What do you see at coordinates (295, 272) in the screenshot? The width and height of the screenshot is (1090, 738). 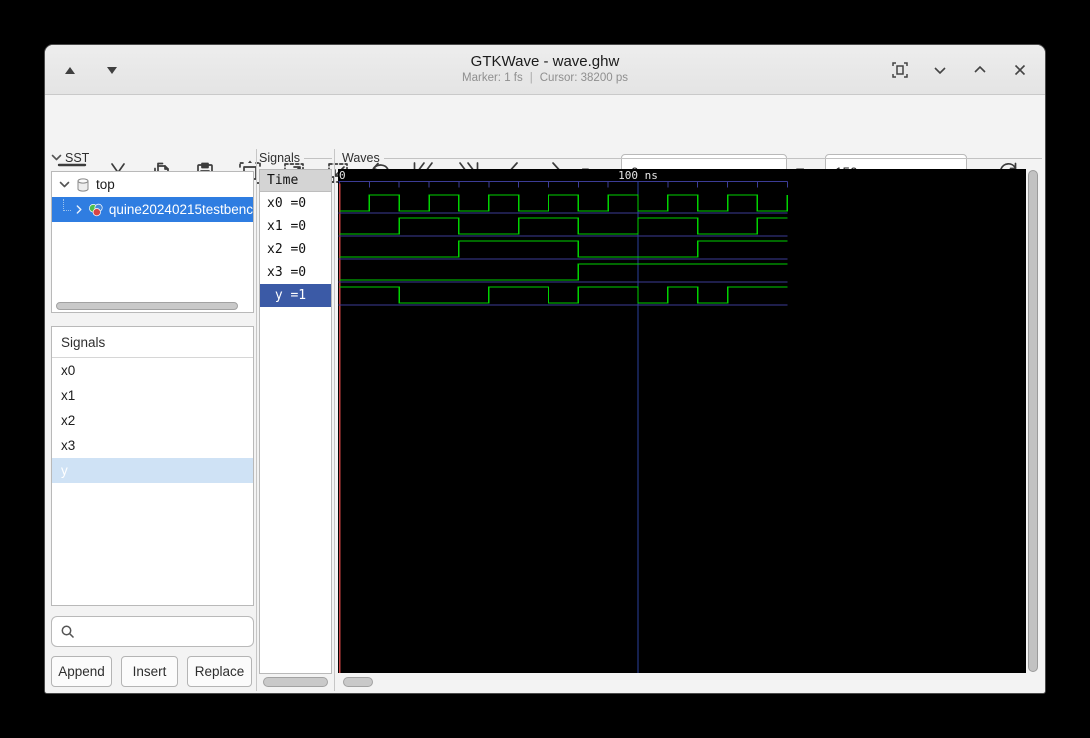 I see `signal-row: x3 =0` at bounding box center [295, 272].